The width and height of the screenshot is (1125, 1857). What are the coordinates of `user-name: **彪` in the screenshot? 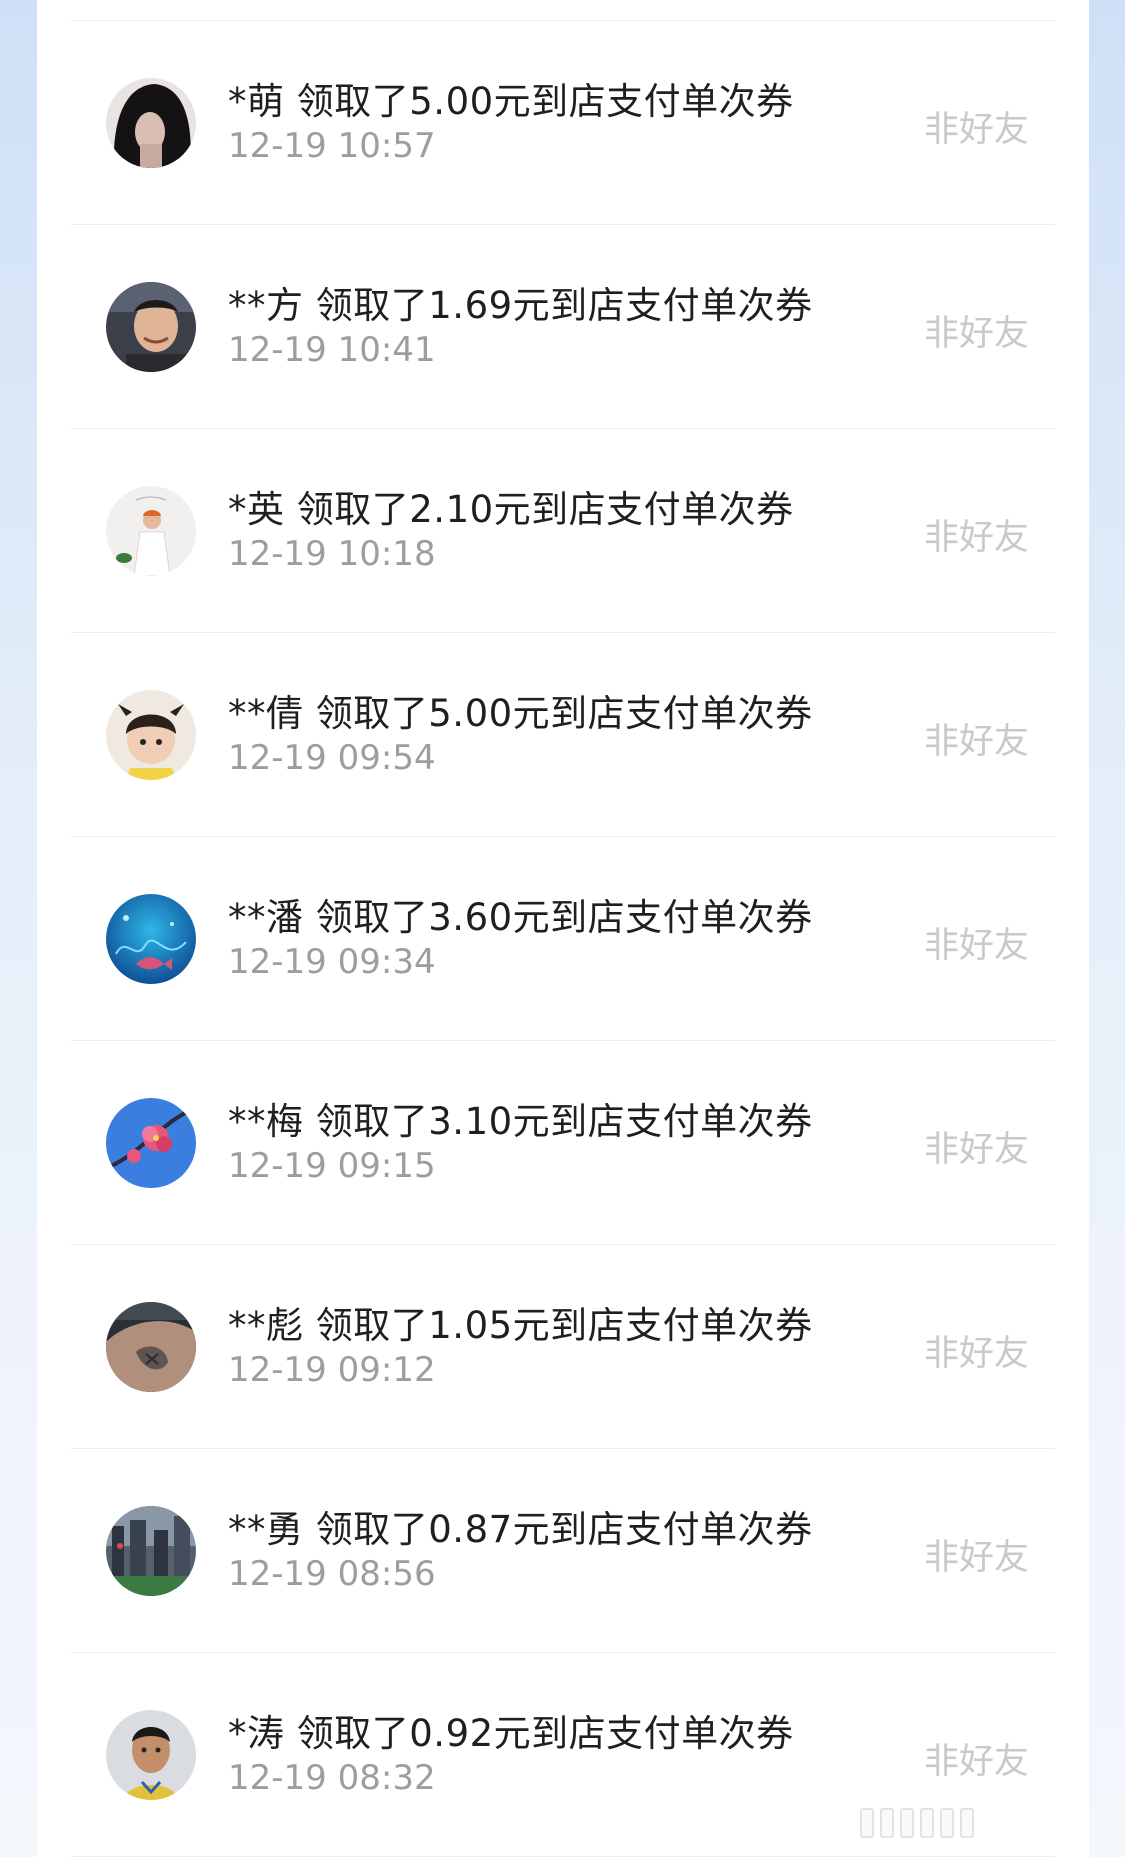 It's located at (266, 1325).